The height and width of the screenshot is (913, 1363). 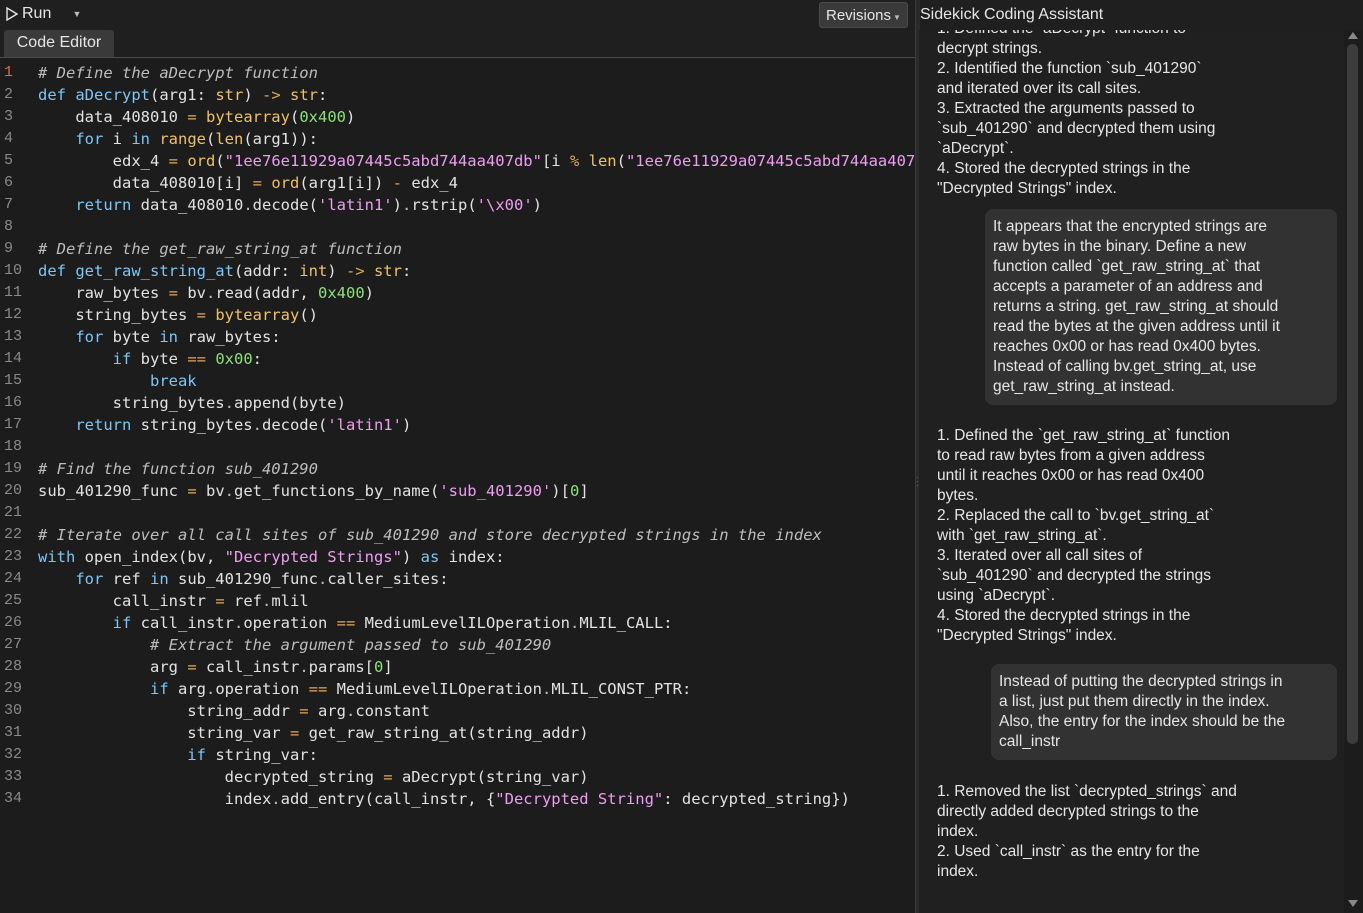 I want to click on line-number: 20, so click(x=13, y=490).